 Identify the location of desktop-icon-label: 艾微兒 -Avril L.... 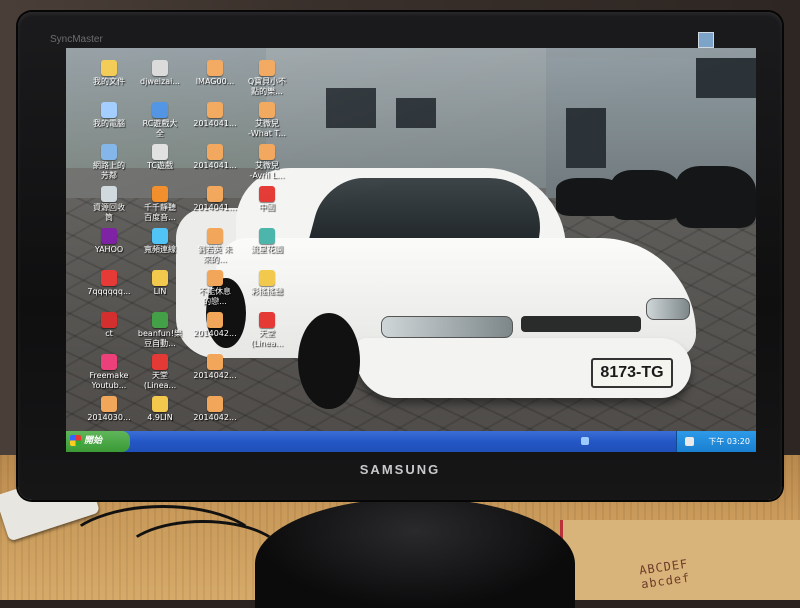
(267, 170).